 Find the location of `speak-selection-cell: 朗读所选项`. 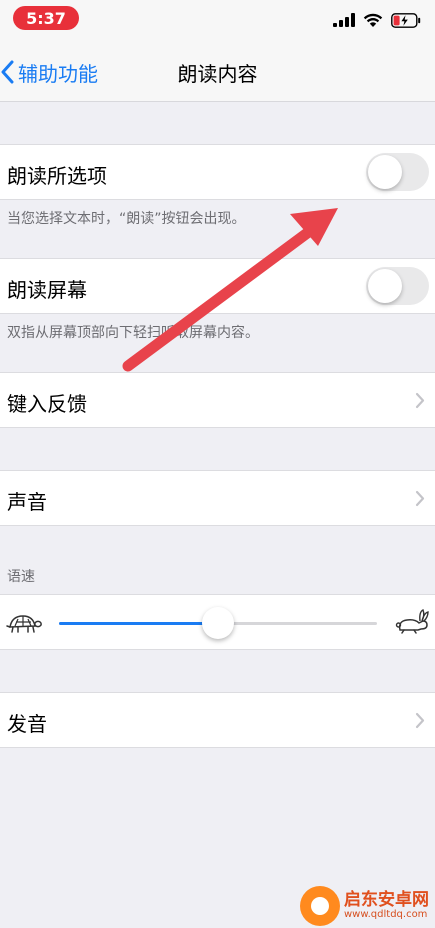

speak-selection-cell: 朗读所选项 is located at coordinates (217, 172).